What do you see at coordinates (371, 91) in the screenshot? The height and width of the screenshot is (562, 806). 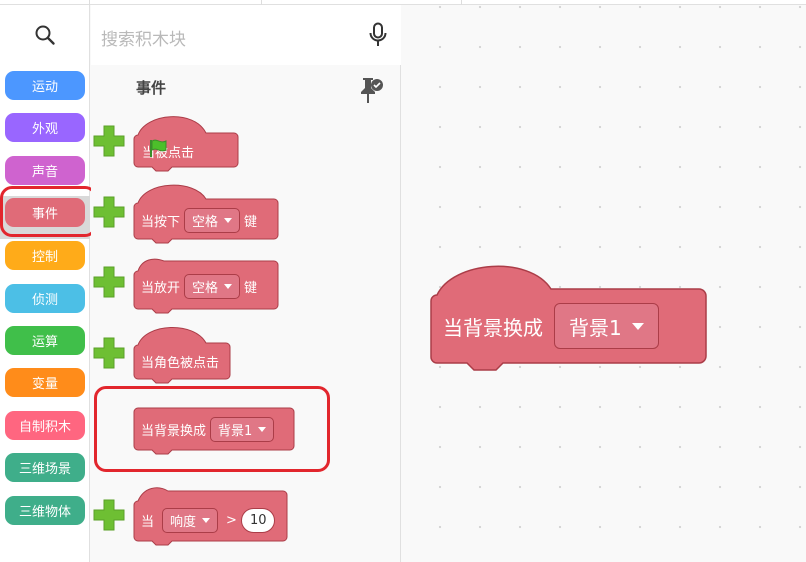 I see `pin-icon` at bounding box center [371, 91].